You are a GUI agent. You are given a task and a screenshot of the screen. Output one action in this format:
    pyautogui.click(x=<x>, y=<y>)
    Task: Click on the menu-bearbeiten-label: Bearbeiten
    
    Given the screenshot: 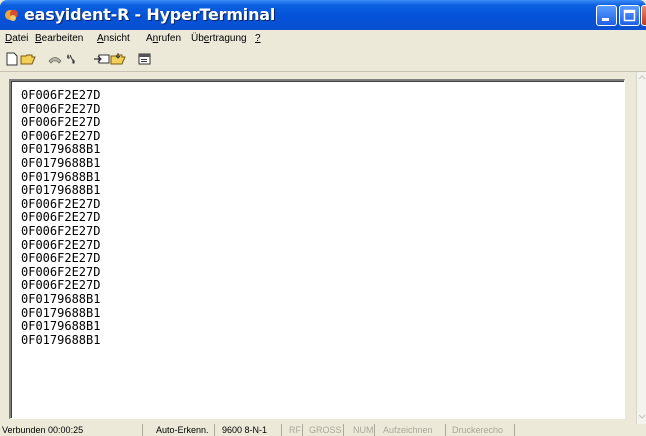 What is the action you would take?
    pyautogui.click(x=59, y=38)
    